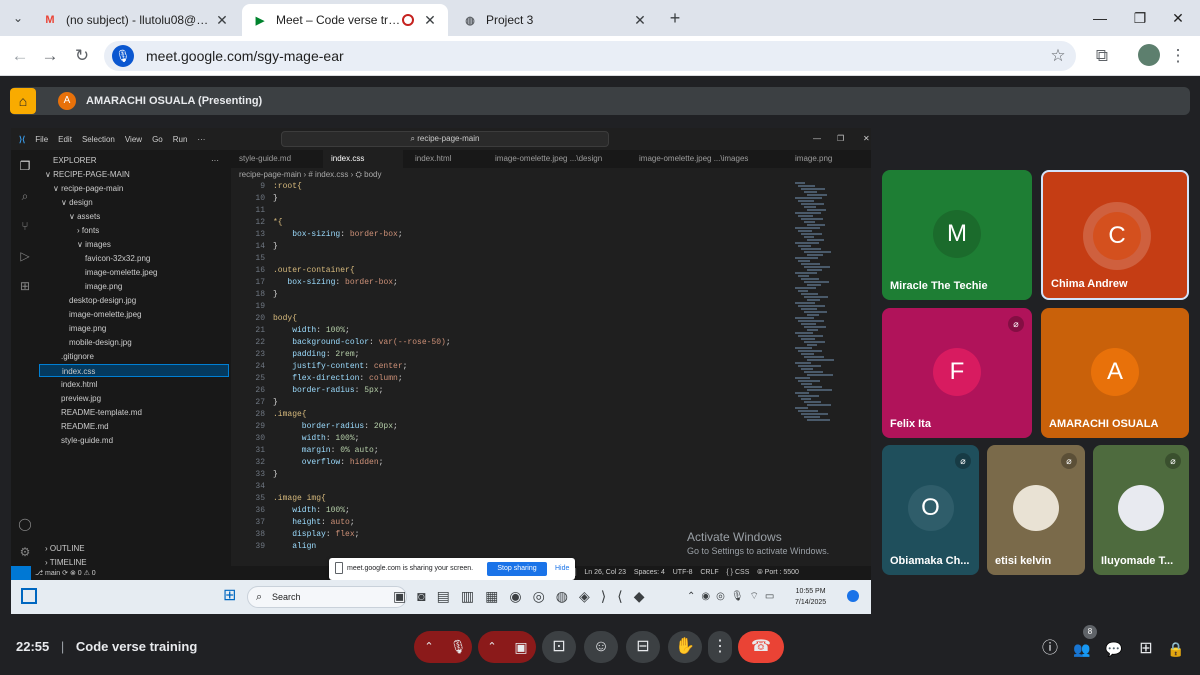 The height and width of the screenshot is (675, 1200). What do you see at coordinates (85, 426) in the screenshot?
I see `file-tree-item: README.md` at bounding box center [85, 426].